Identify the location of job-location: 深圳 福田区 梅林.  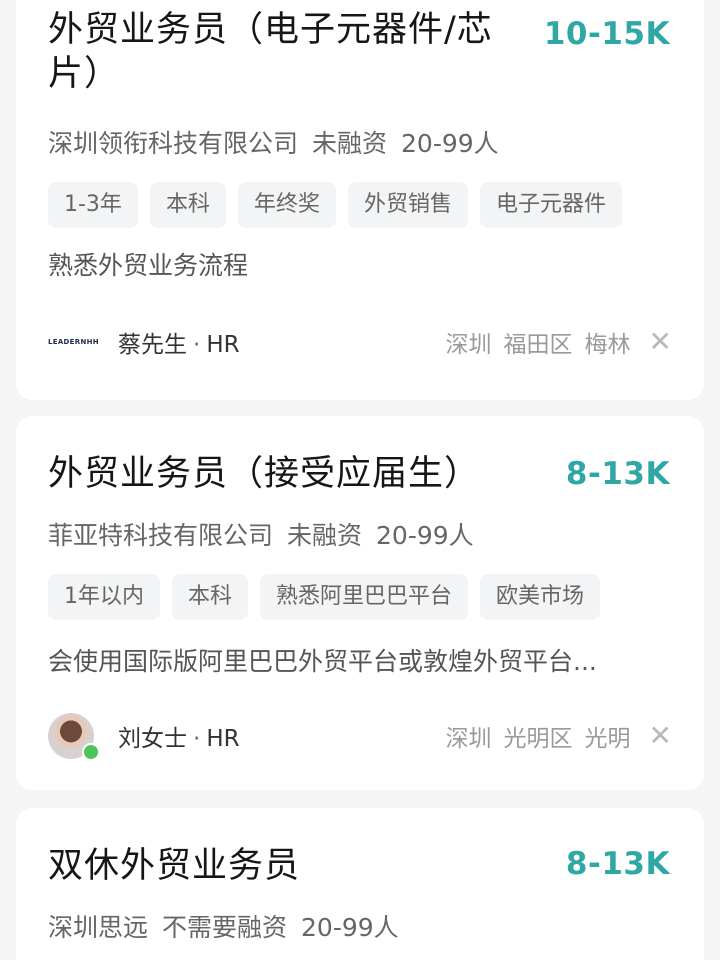
(532, 342).